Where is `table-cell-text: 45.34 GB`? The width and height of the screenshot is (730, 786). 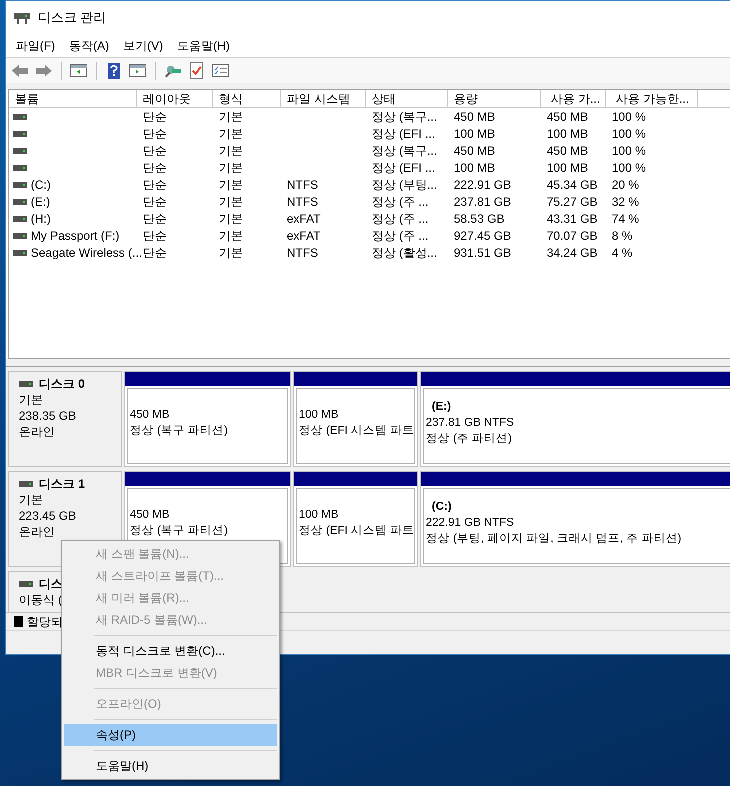
table-cell-text: 45.34 GB is located at coordinates (572, 185).